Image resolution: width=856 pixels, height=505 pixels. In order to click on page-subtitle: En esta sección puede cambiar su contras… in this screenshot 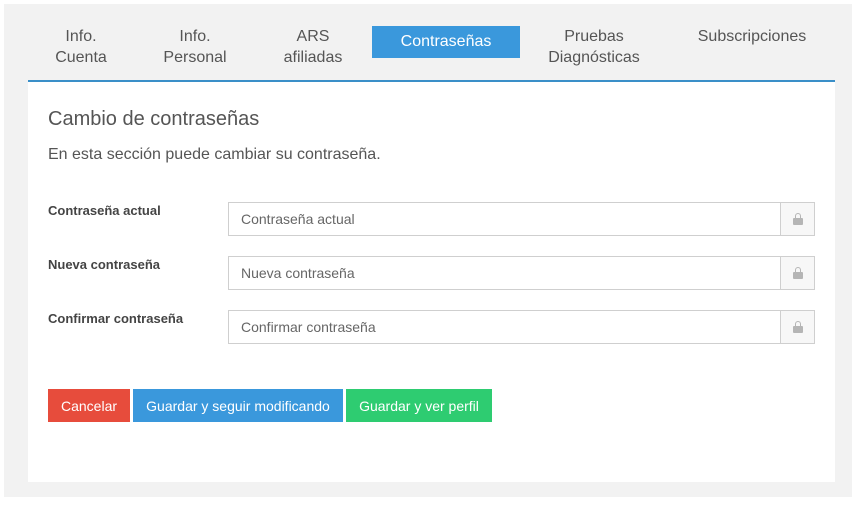, I will do `click(214, 154)`.